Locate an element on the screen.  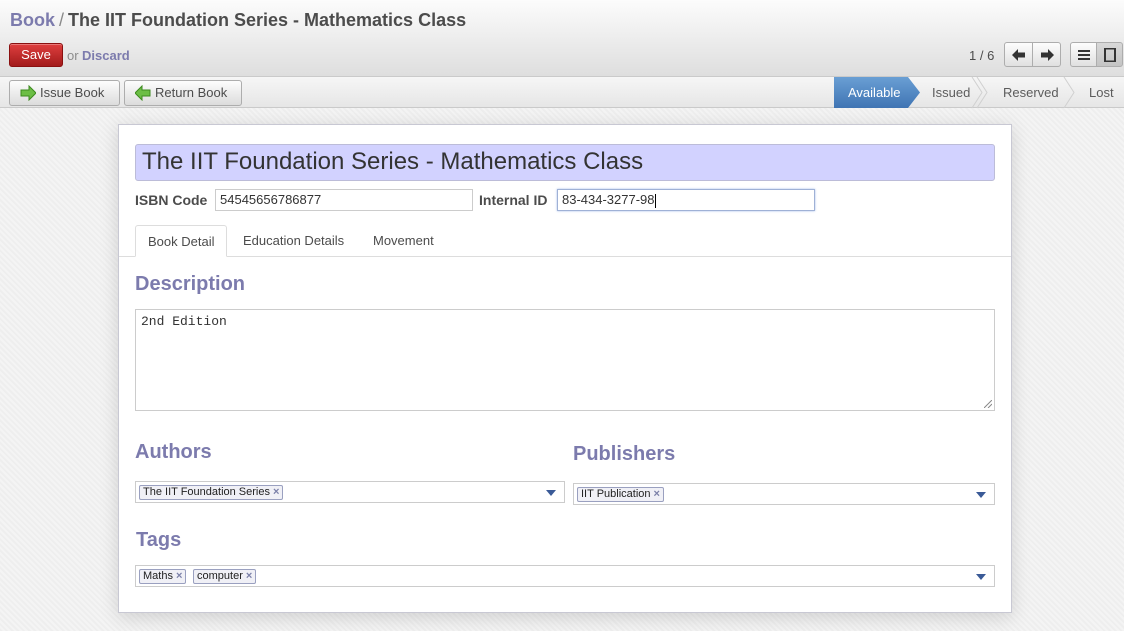
arrow-right-icon is located at coordinates (1047, 55).